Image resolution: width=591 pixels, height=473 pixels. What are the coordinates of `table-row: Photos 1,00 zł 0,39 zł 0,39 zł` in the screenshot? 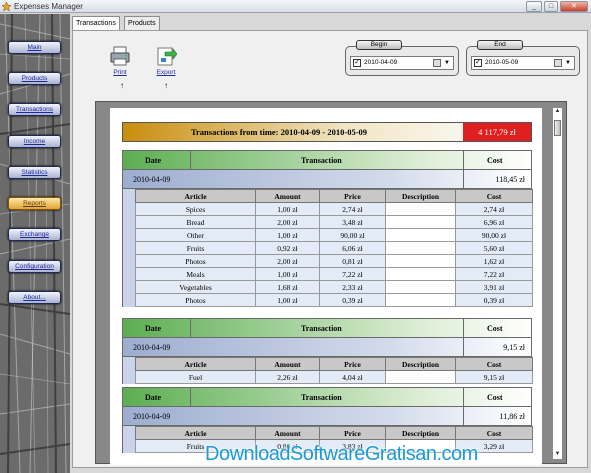 It's located at (334, 300).